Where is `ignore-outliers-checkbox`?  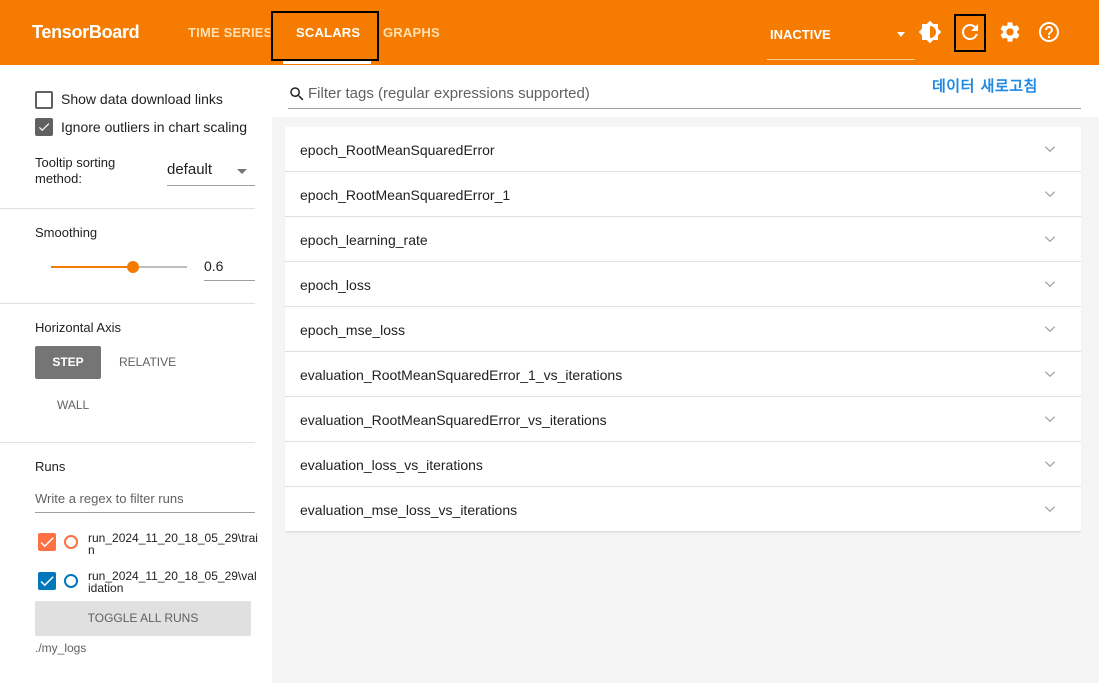 ignore-outliers-checkbox is located at coordinates (44, 127).